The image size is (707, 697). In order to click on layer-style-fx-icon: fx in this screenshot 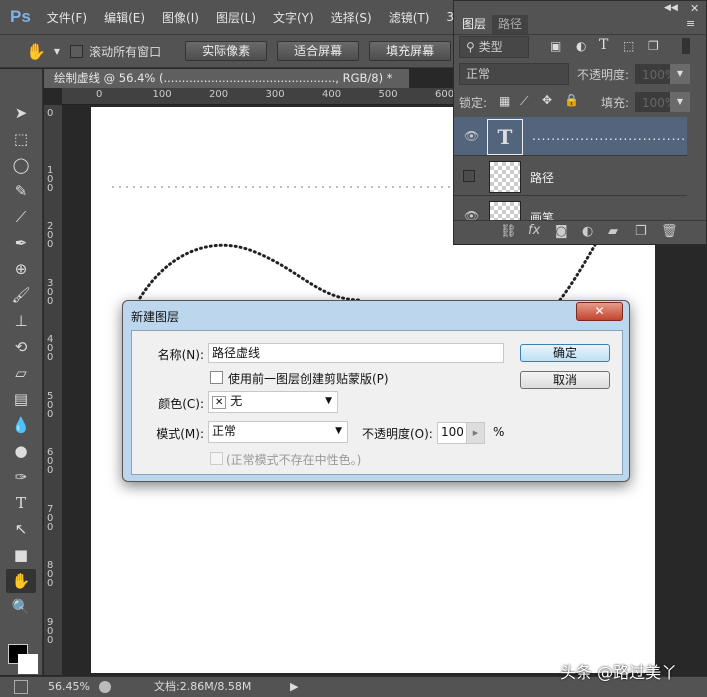, I will do `click(534, 230)`.